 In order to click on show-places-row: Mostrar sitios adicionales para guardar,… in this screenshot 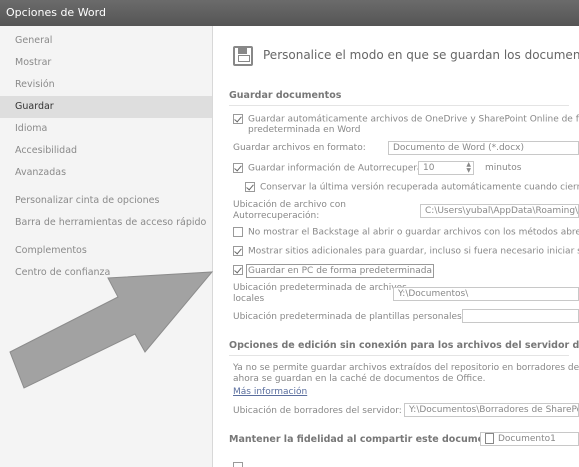, I will do `click(406, 251)`.